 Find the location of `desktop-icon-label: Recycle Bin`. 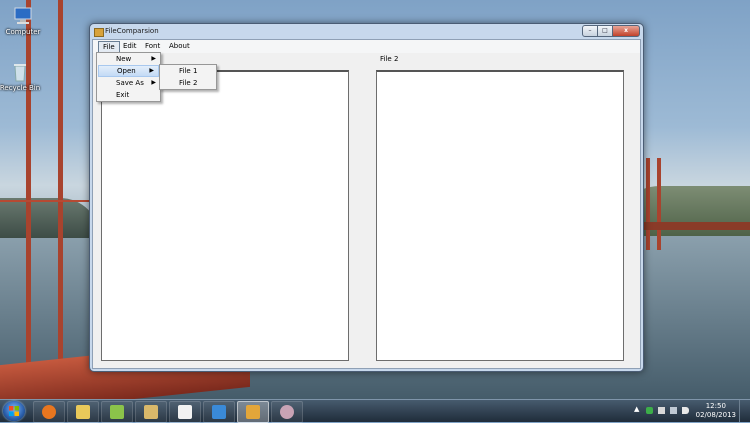

desktop-icon-label: Recycle Bin is located at coordinates (20, 88).